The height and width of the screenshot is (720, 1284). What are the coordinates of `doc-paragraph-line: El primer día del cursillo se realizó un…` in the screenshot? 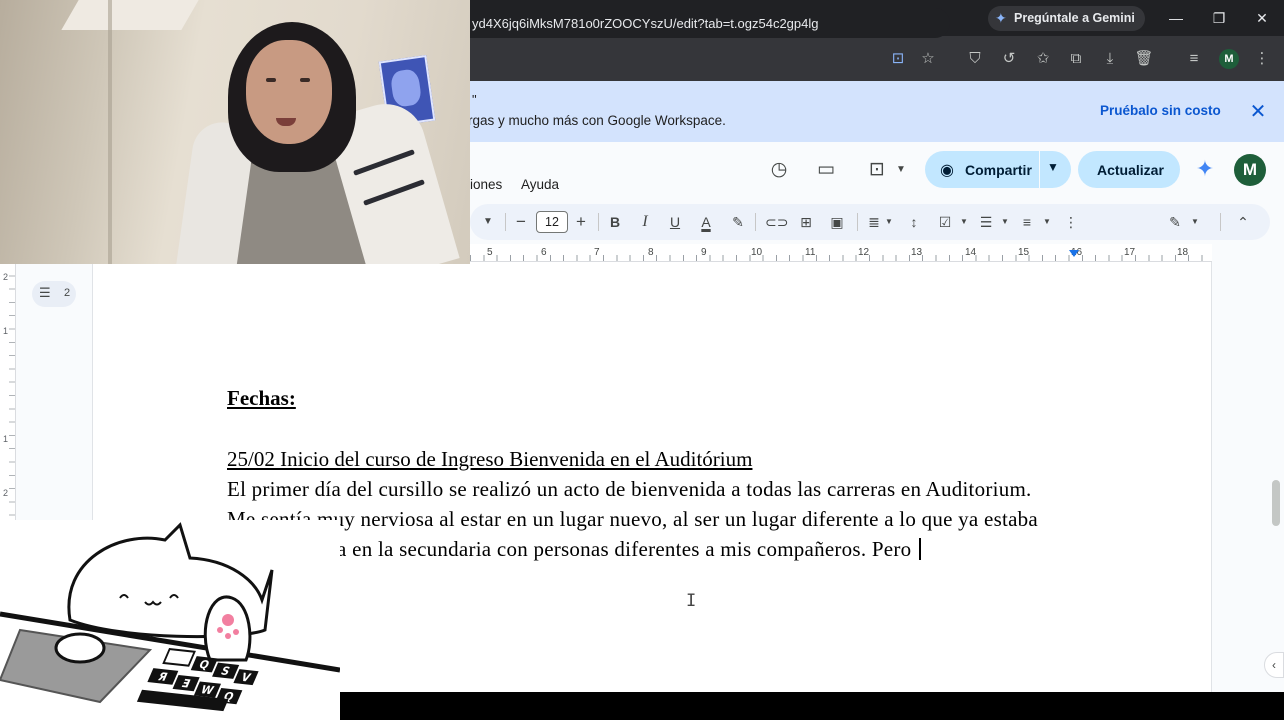 It's located at (629, 489).